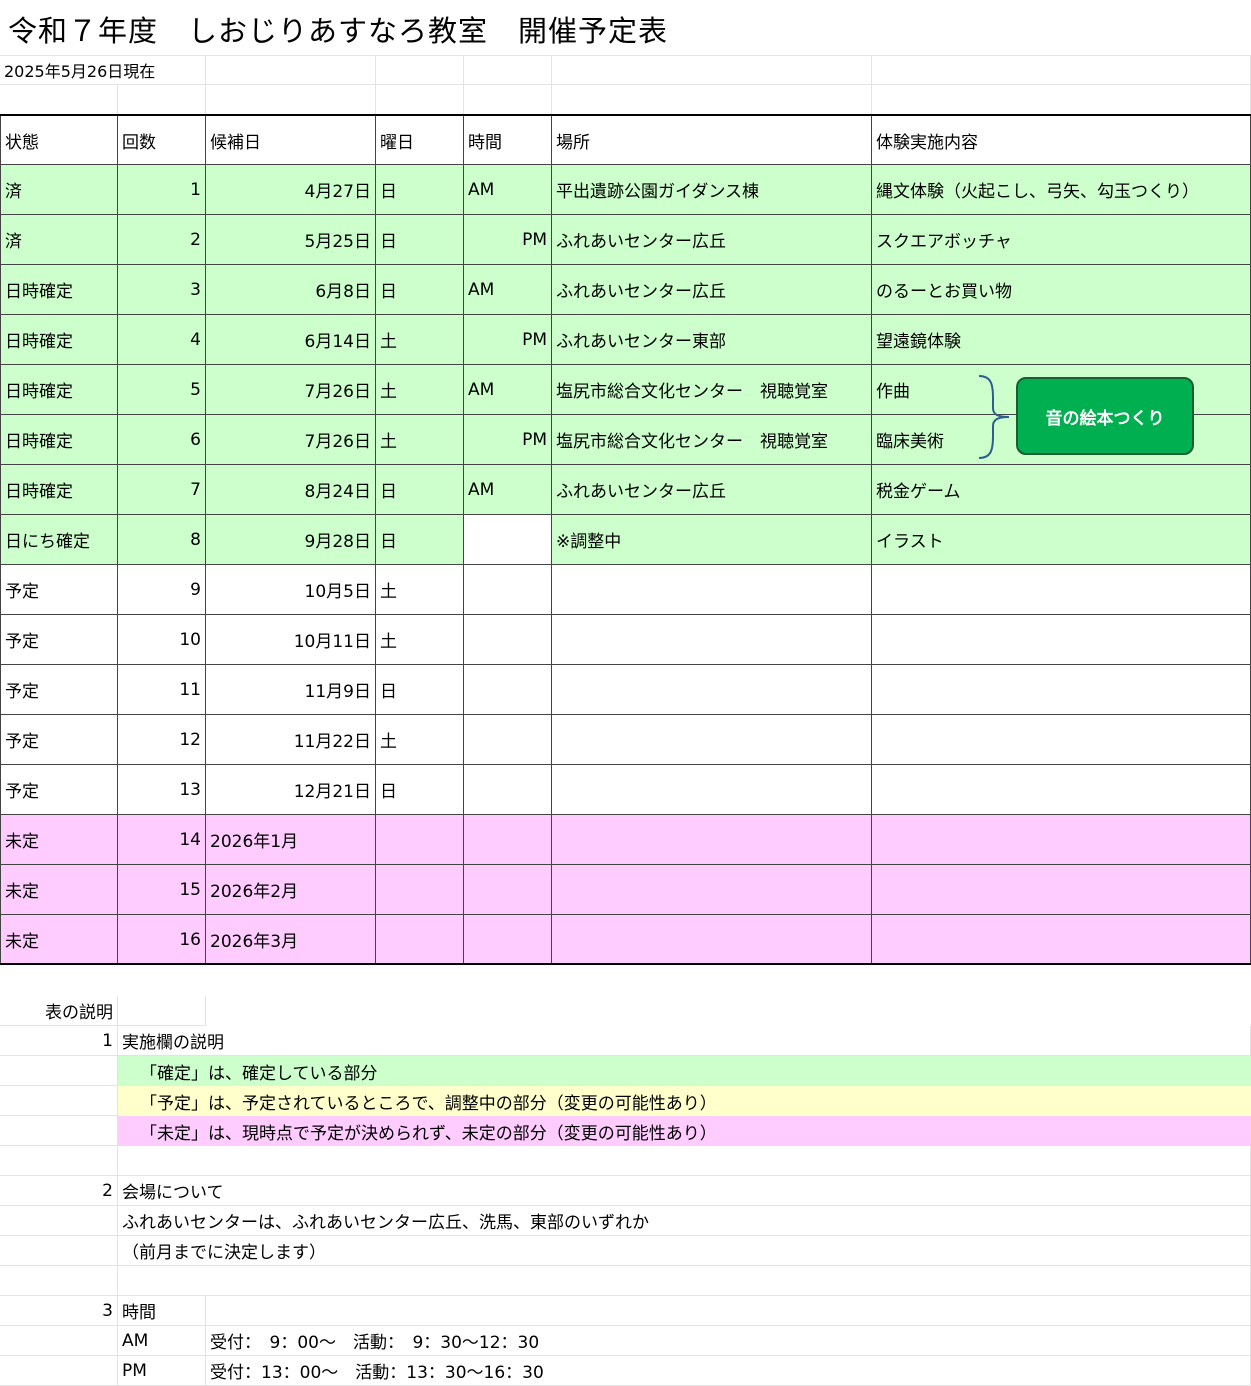 The height and width of the screenshot is (1386, 1251). What do you see at coordinates (291, 240) in the screenshot?
I see `cell-date: 5月25日` at bounding box center [291, 240].